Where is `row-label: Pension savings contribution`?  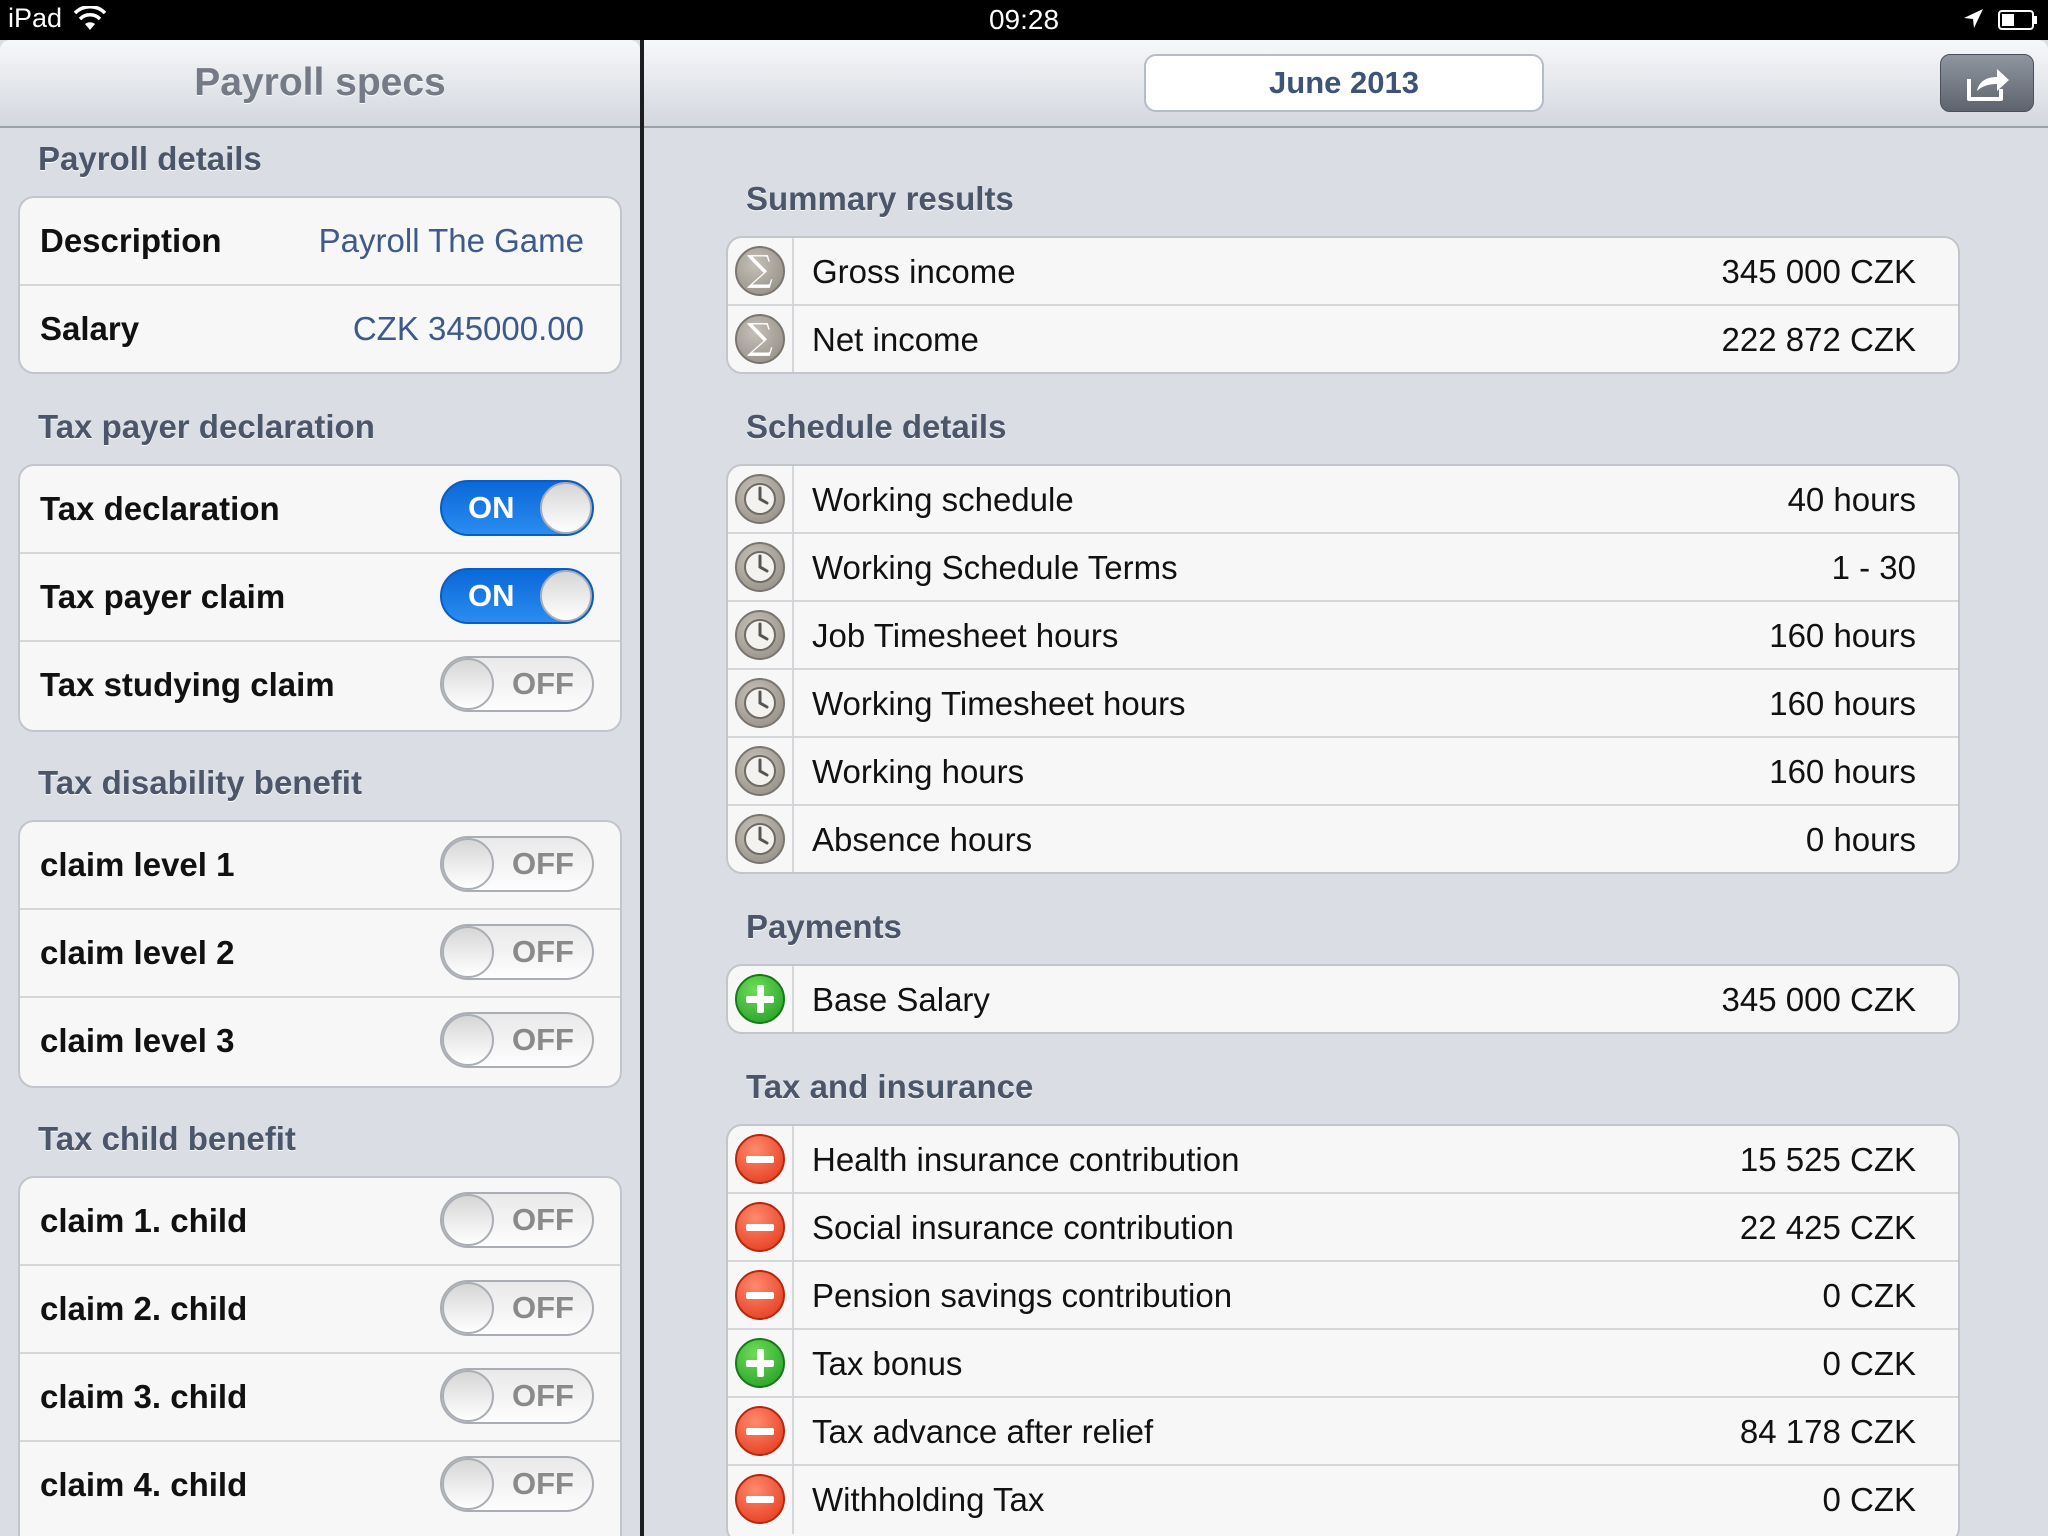
row-label: Pension savings contribution is located at coordinates (1022, 1295).